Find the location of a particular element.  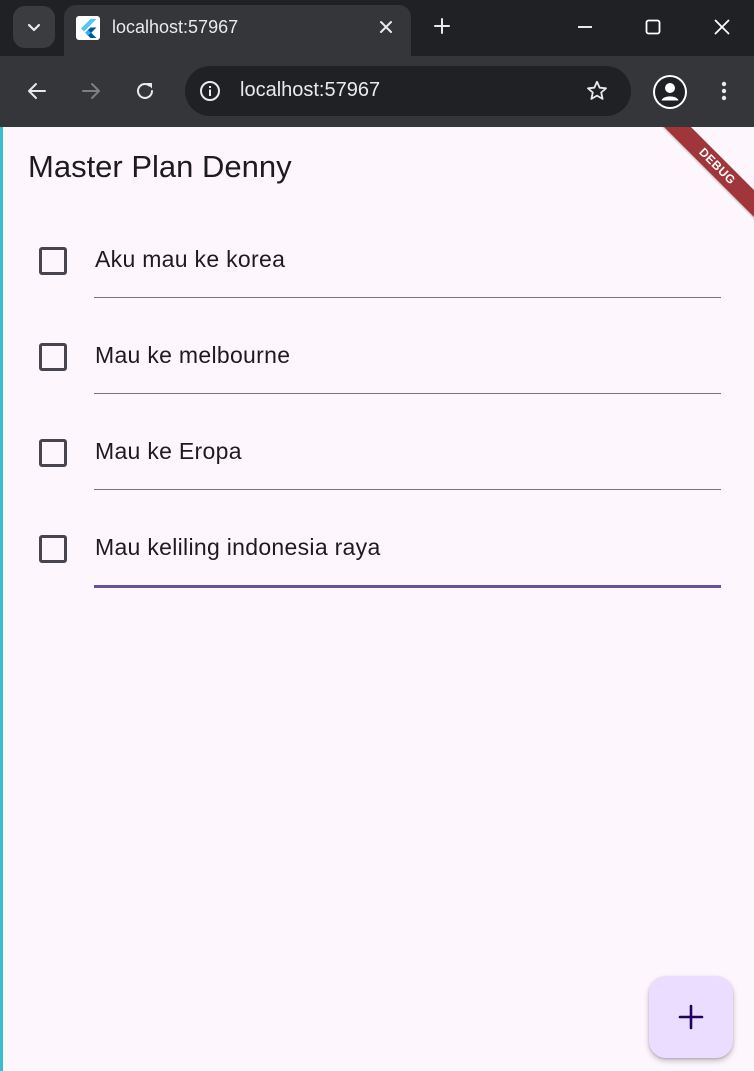

bookmark-button is located at coordinates (597, 91).